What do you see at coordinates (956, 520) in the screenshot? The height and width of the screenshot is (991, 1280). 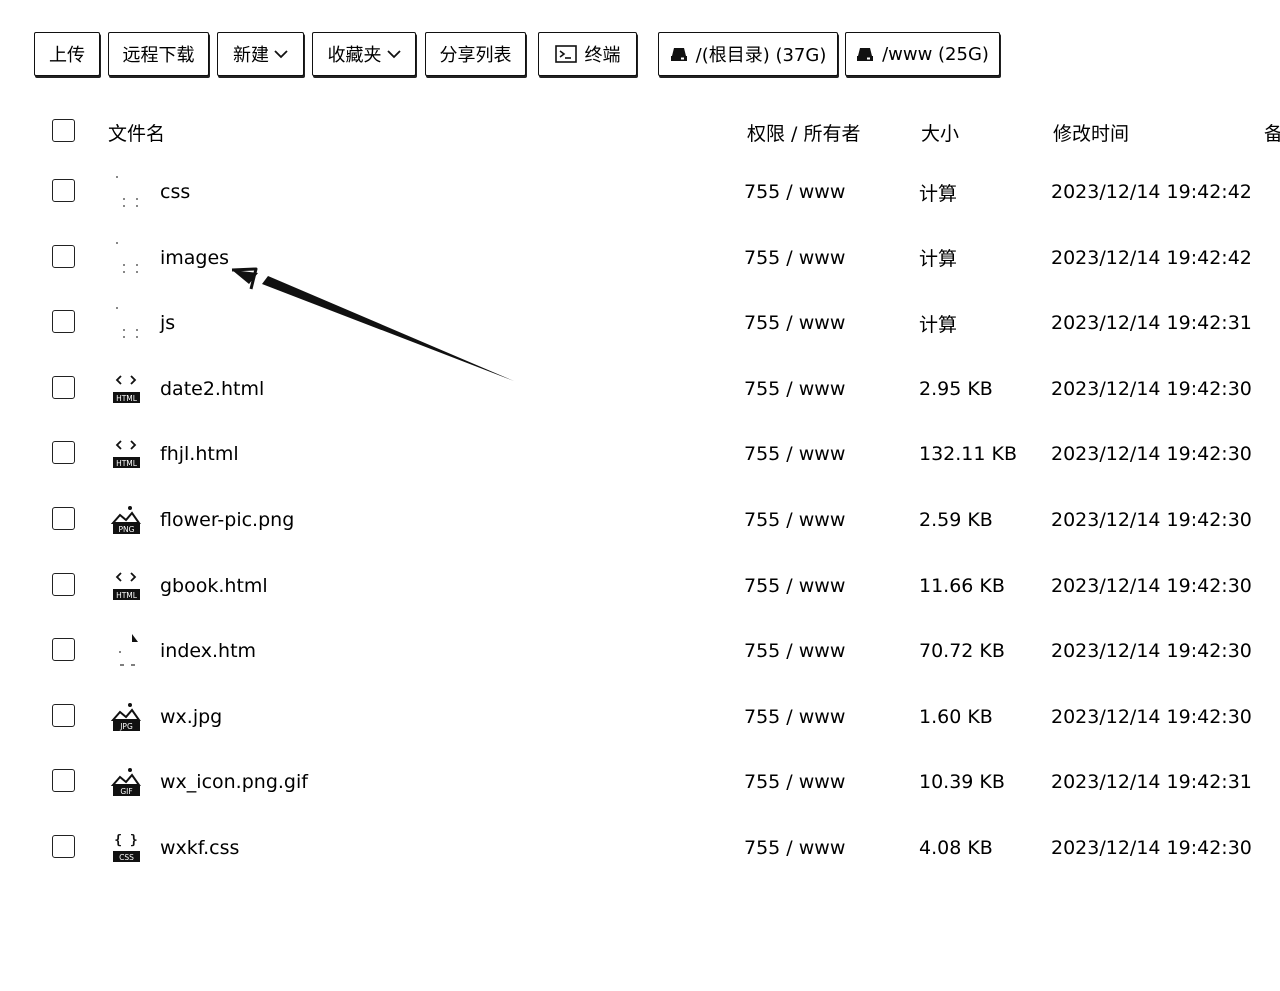 I see `file-size: 2.59 KB` at bounding box center [956, 520].